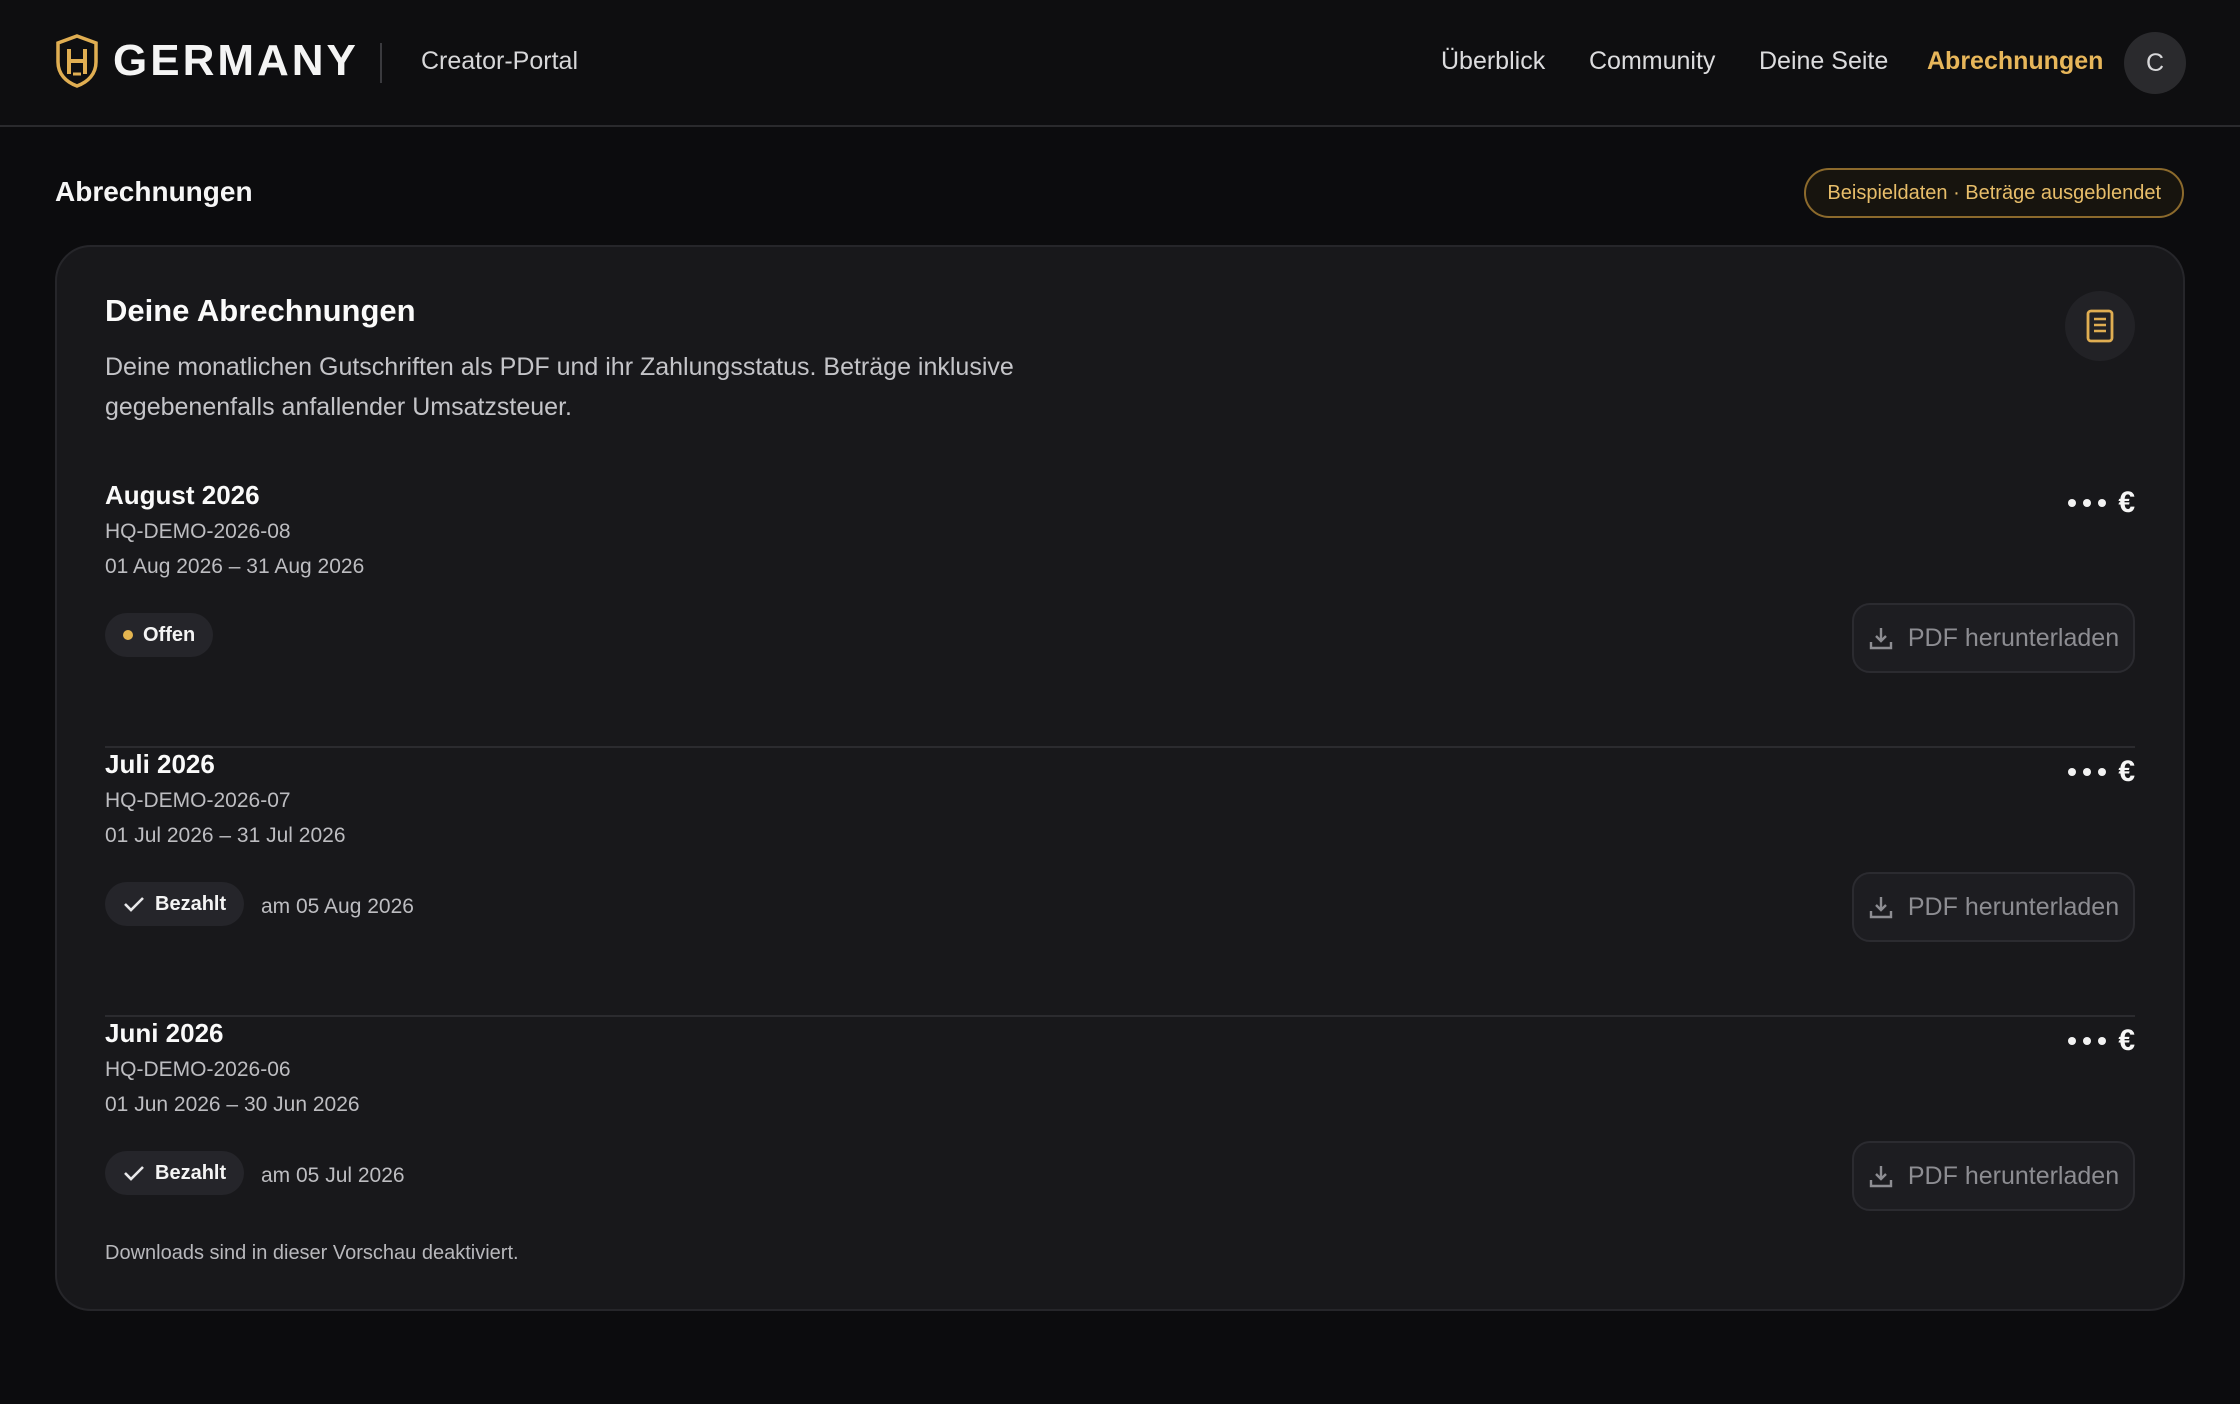 This screenshot has width=2240, height=1404. What do you see at coordinates (333, 1175) in the screenshot?
I see `paid-date: am 05 Jul 2026` at bounding box center [333, 1175].